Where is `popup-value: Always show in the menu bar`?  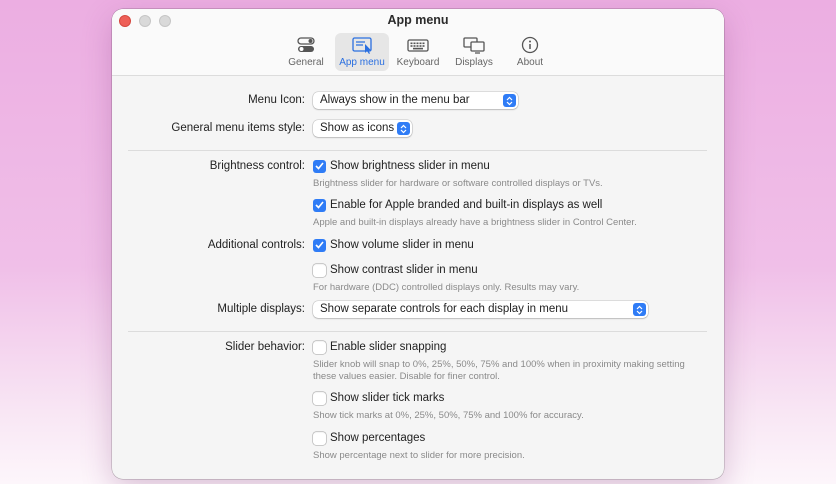 popup-value: Always show in the menu bar is located at coordinates (395, 100).